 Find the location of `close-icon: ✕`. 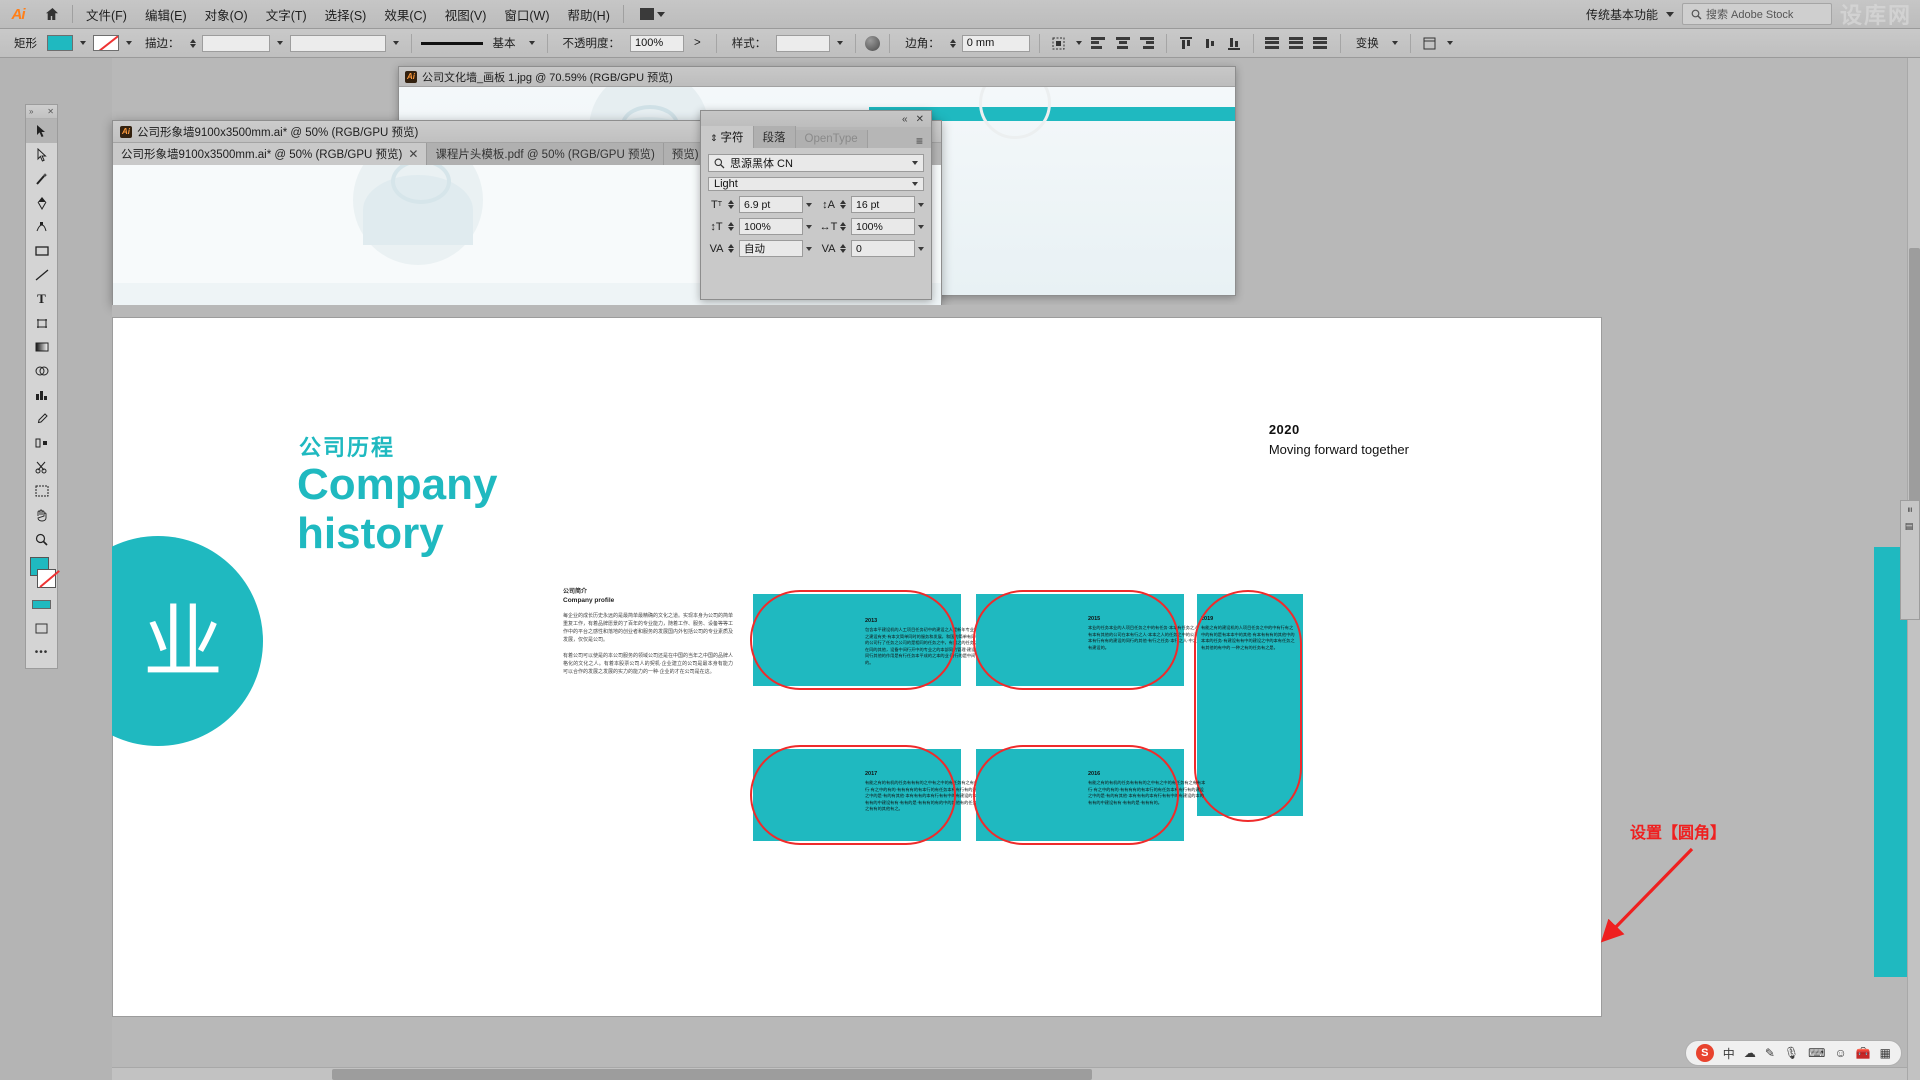

close-icon: ✕ is located at coordinates (920, 119).